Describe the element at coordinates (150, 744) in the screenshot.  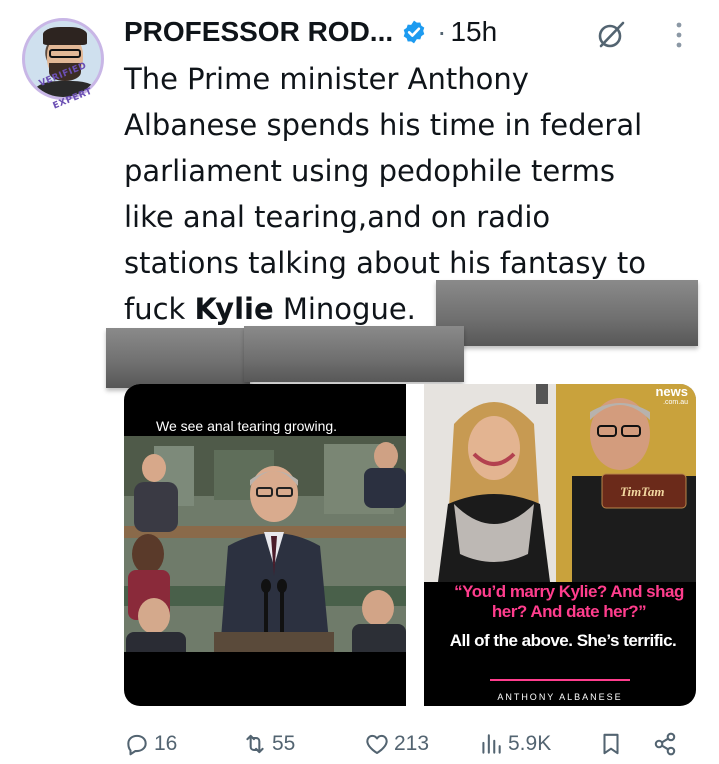
I see `reply-button: 16` at that location.